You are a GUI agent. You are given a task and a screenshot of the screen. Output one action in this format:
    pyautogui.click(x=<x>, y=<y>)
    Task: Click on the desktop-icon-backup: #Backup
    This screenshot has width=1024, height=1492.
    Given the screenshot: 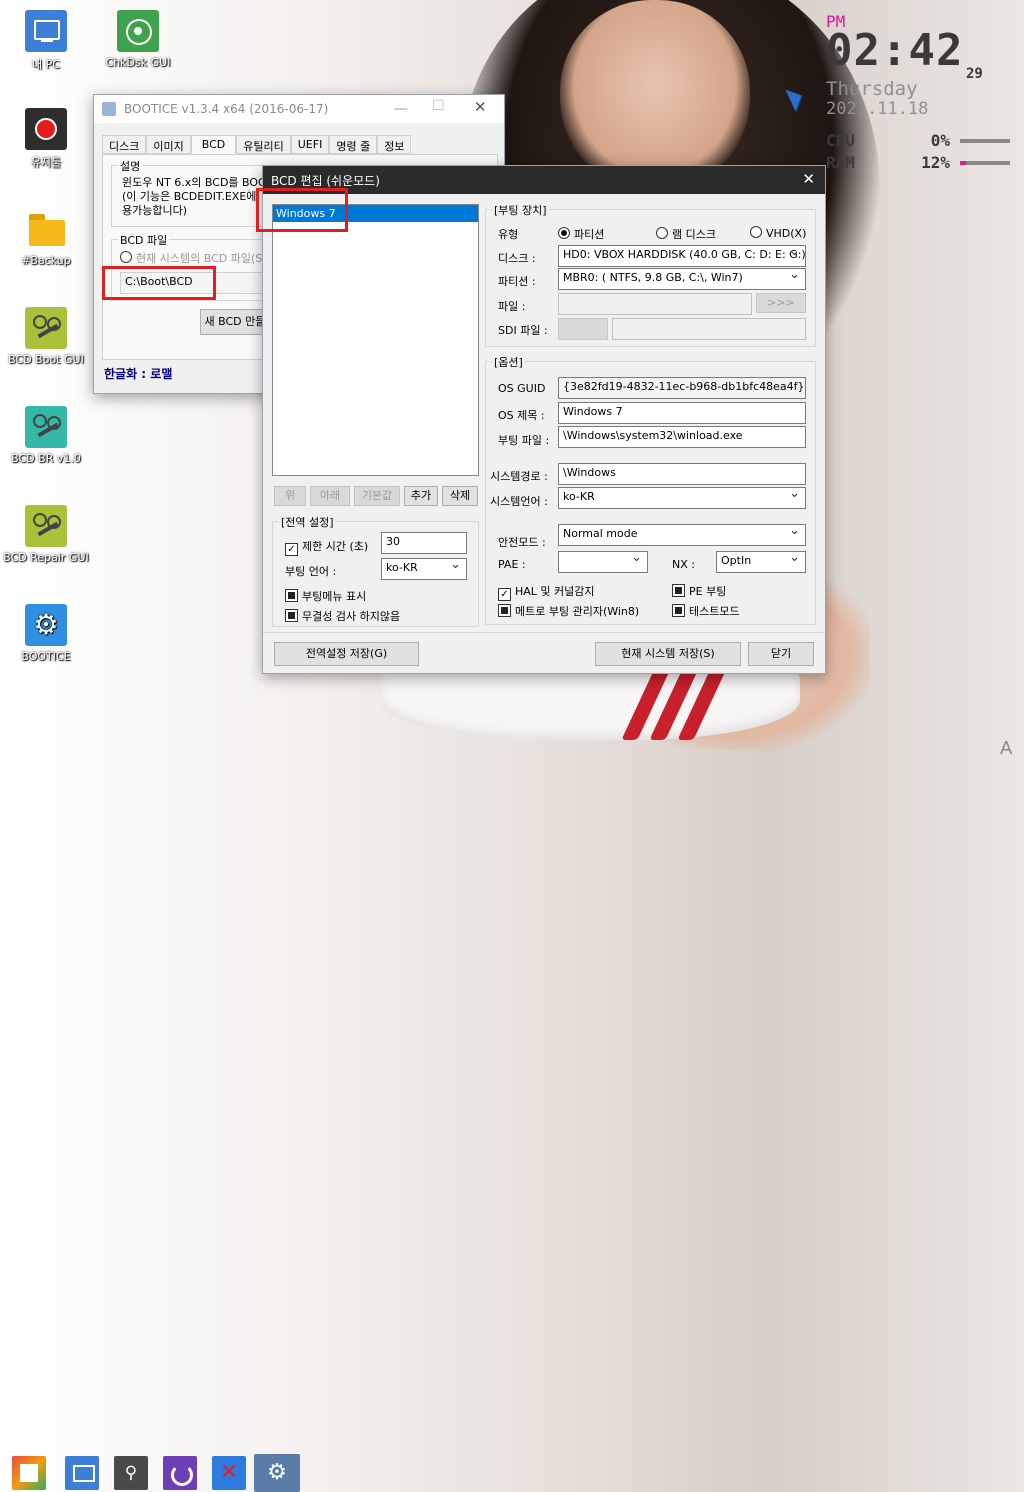 What is the action you would take?
    pyautogui.click(x=46, y=237)
    